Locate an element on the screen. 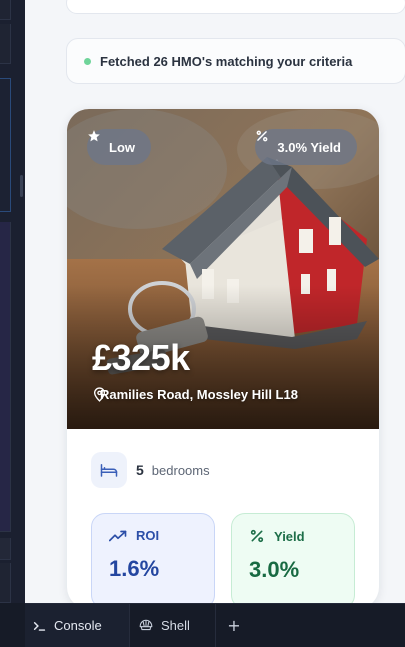  tab-console-label: Console is located at coordinates (78, 625).